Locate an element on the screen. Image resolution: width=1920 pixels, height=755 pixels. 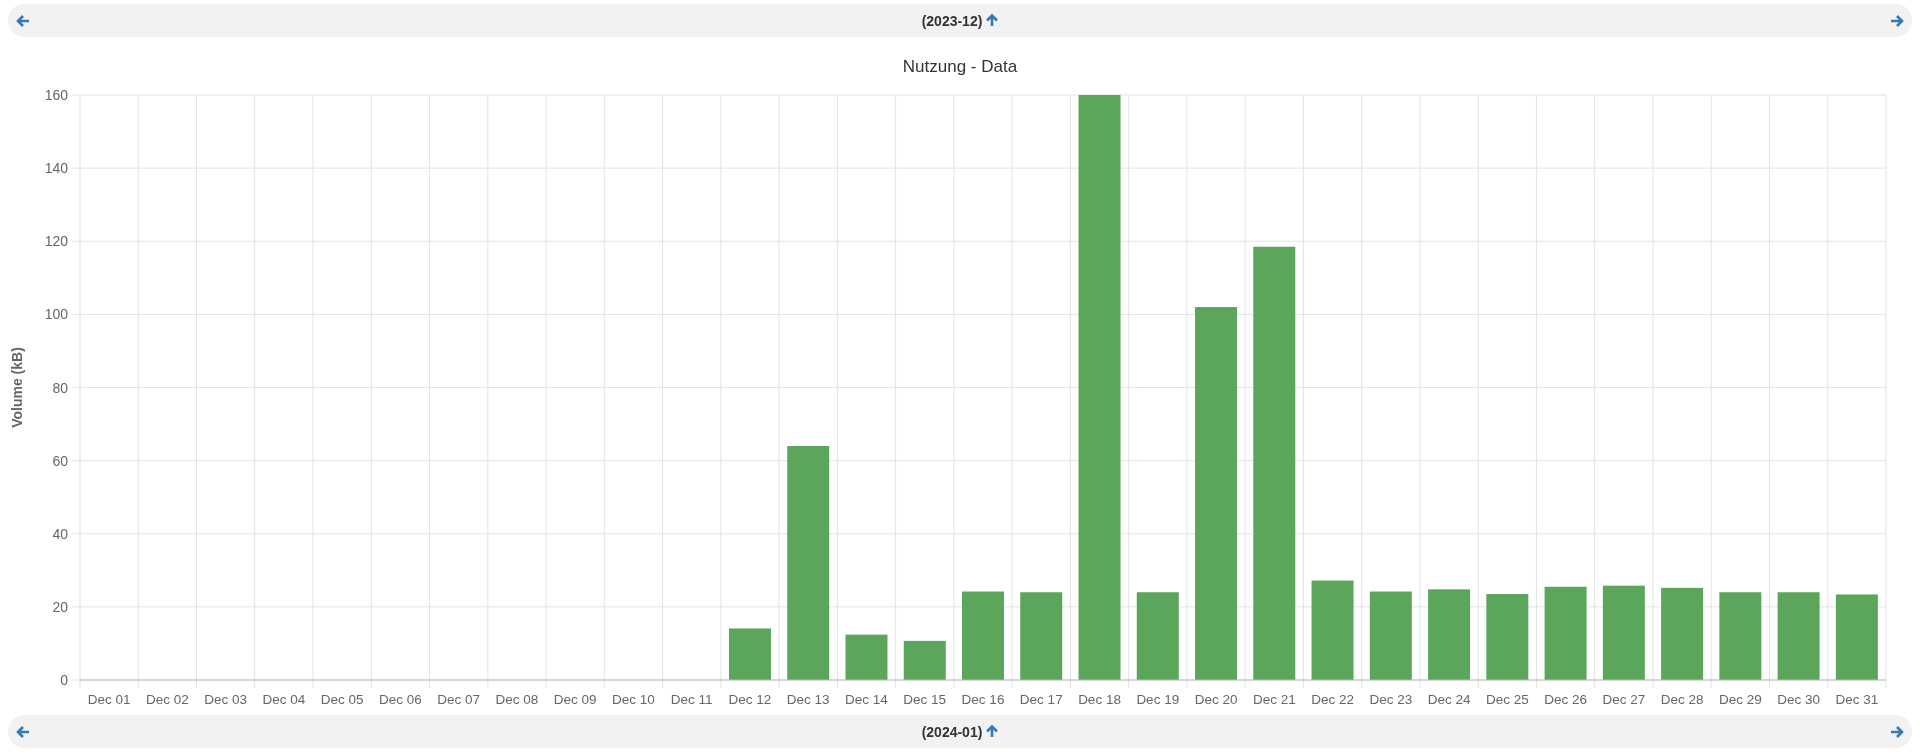
x-tick-label: Dec 14 is located at coordinates (866, 699).